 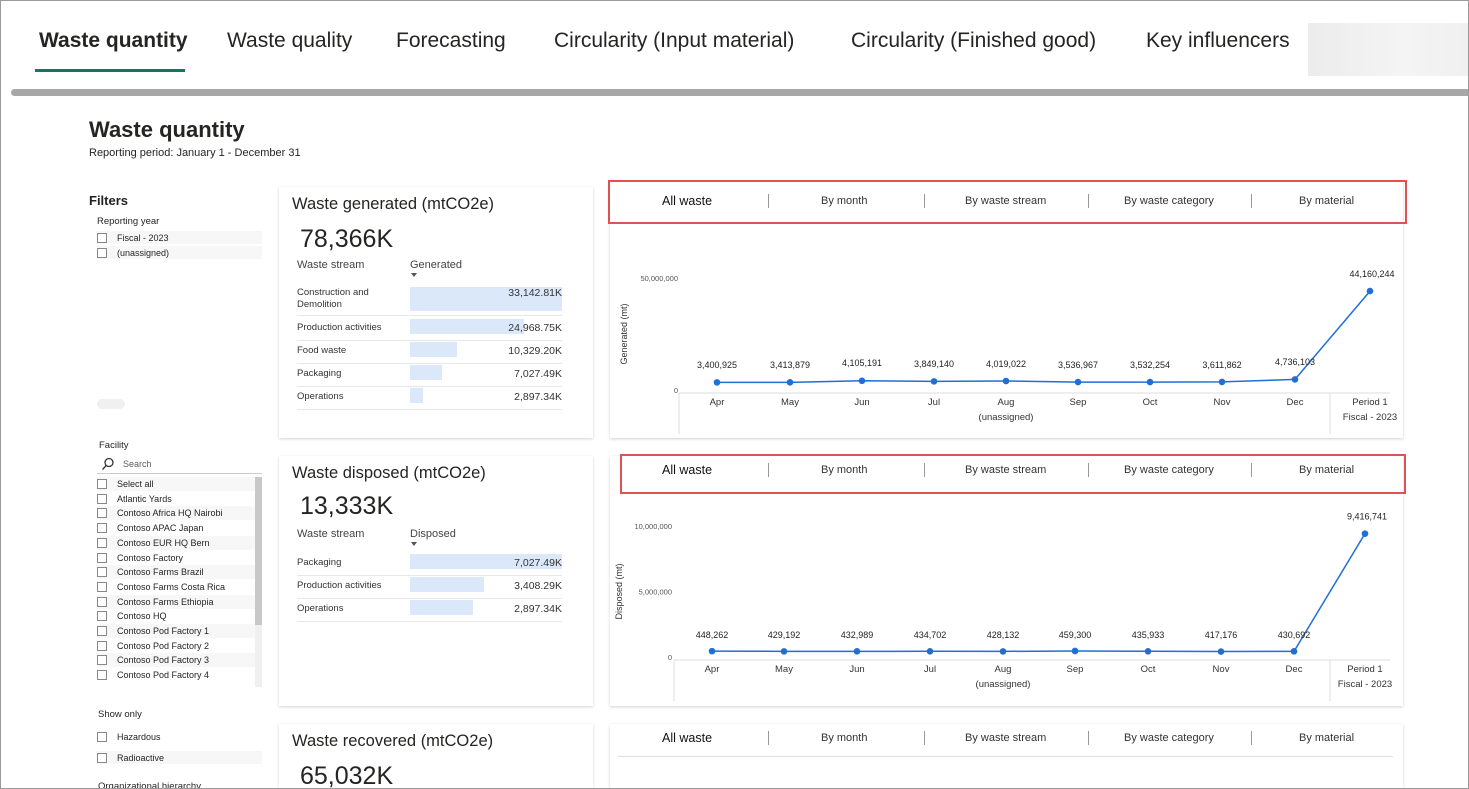 I want to click on facility-option: Contoso APAC Japan, so click(x=176, y=528).